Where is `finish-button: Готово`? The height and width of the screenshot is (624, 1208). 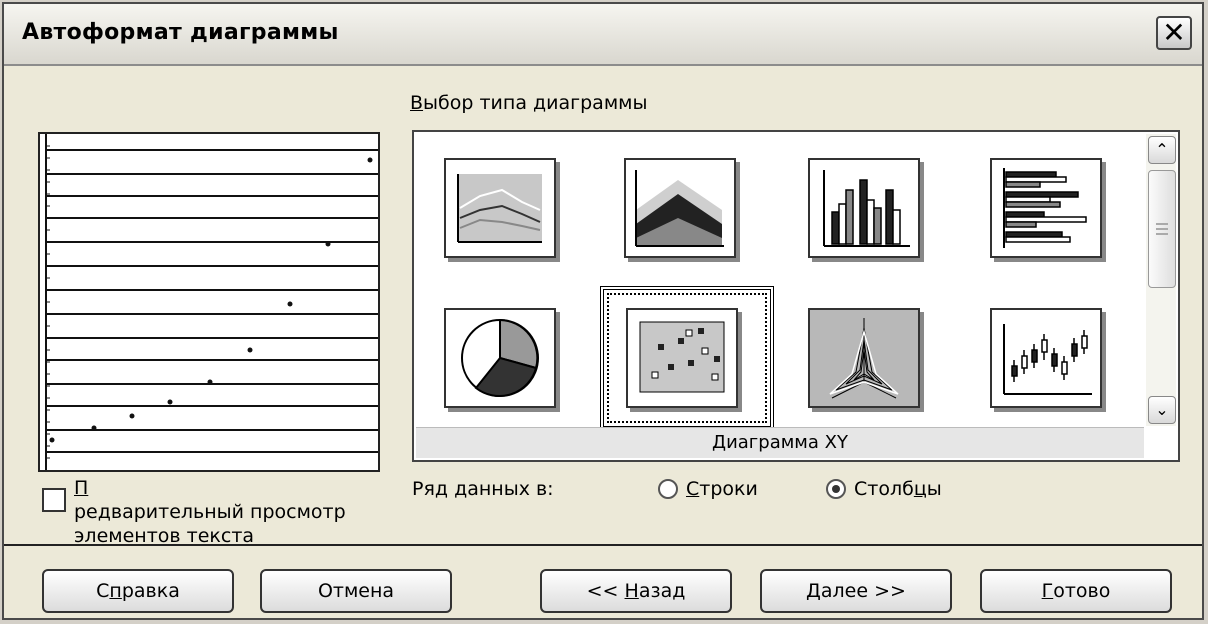
finish-button: Готово is located at coordinates (1076, 591).